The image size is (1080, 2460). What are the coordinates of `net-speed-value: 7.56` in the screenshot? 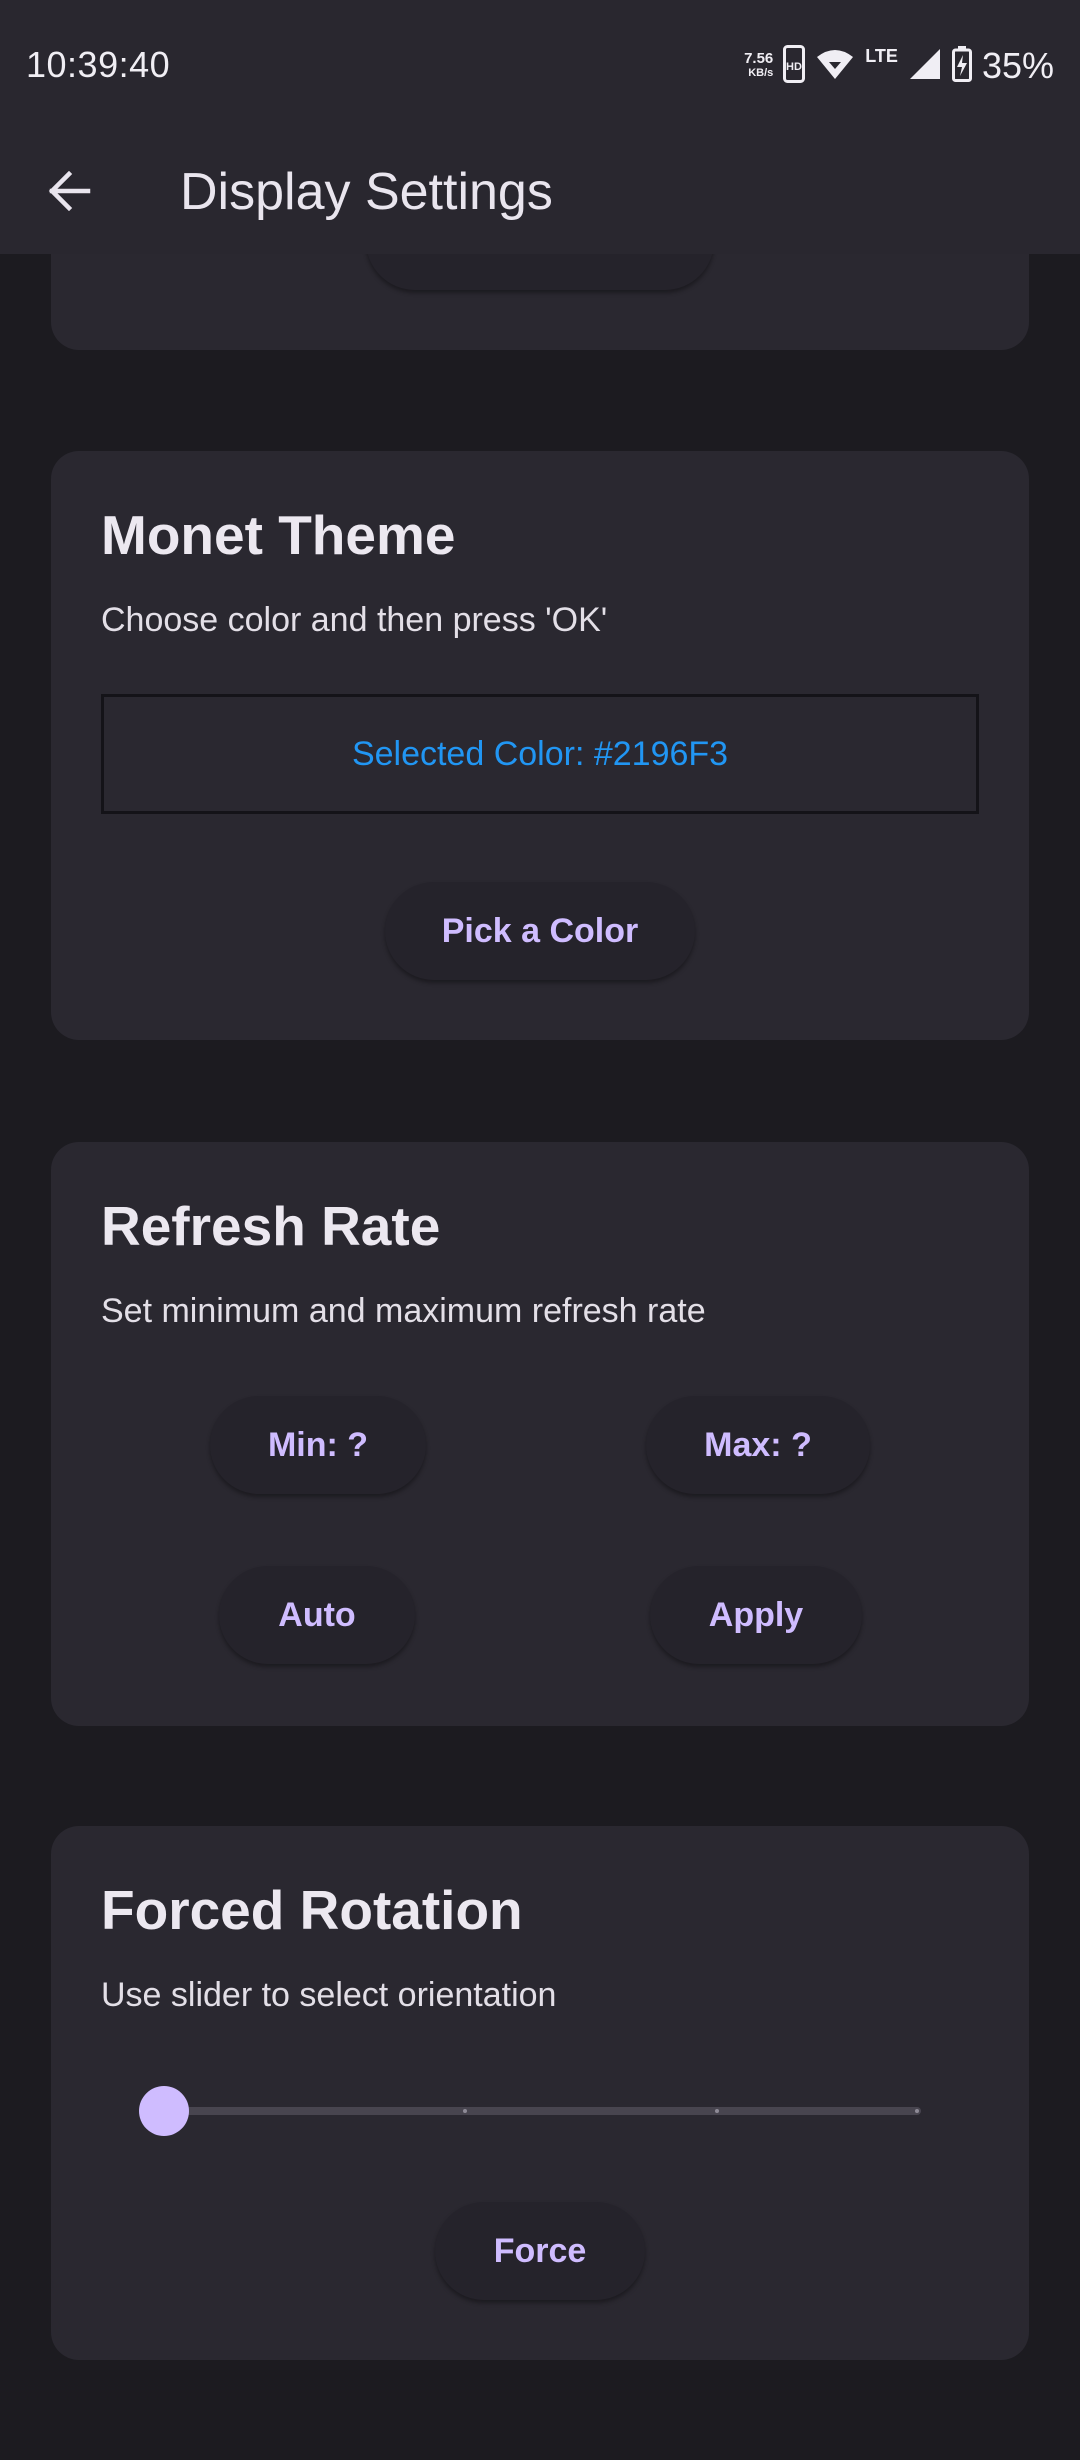 It's located at (759, 58).